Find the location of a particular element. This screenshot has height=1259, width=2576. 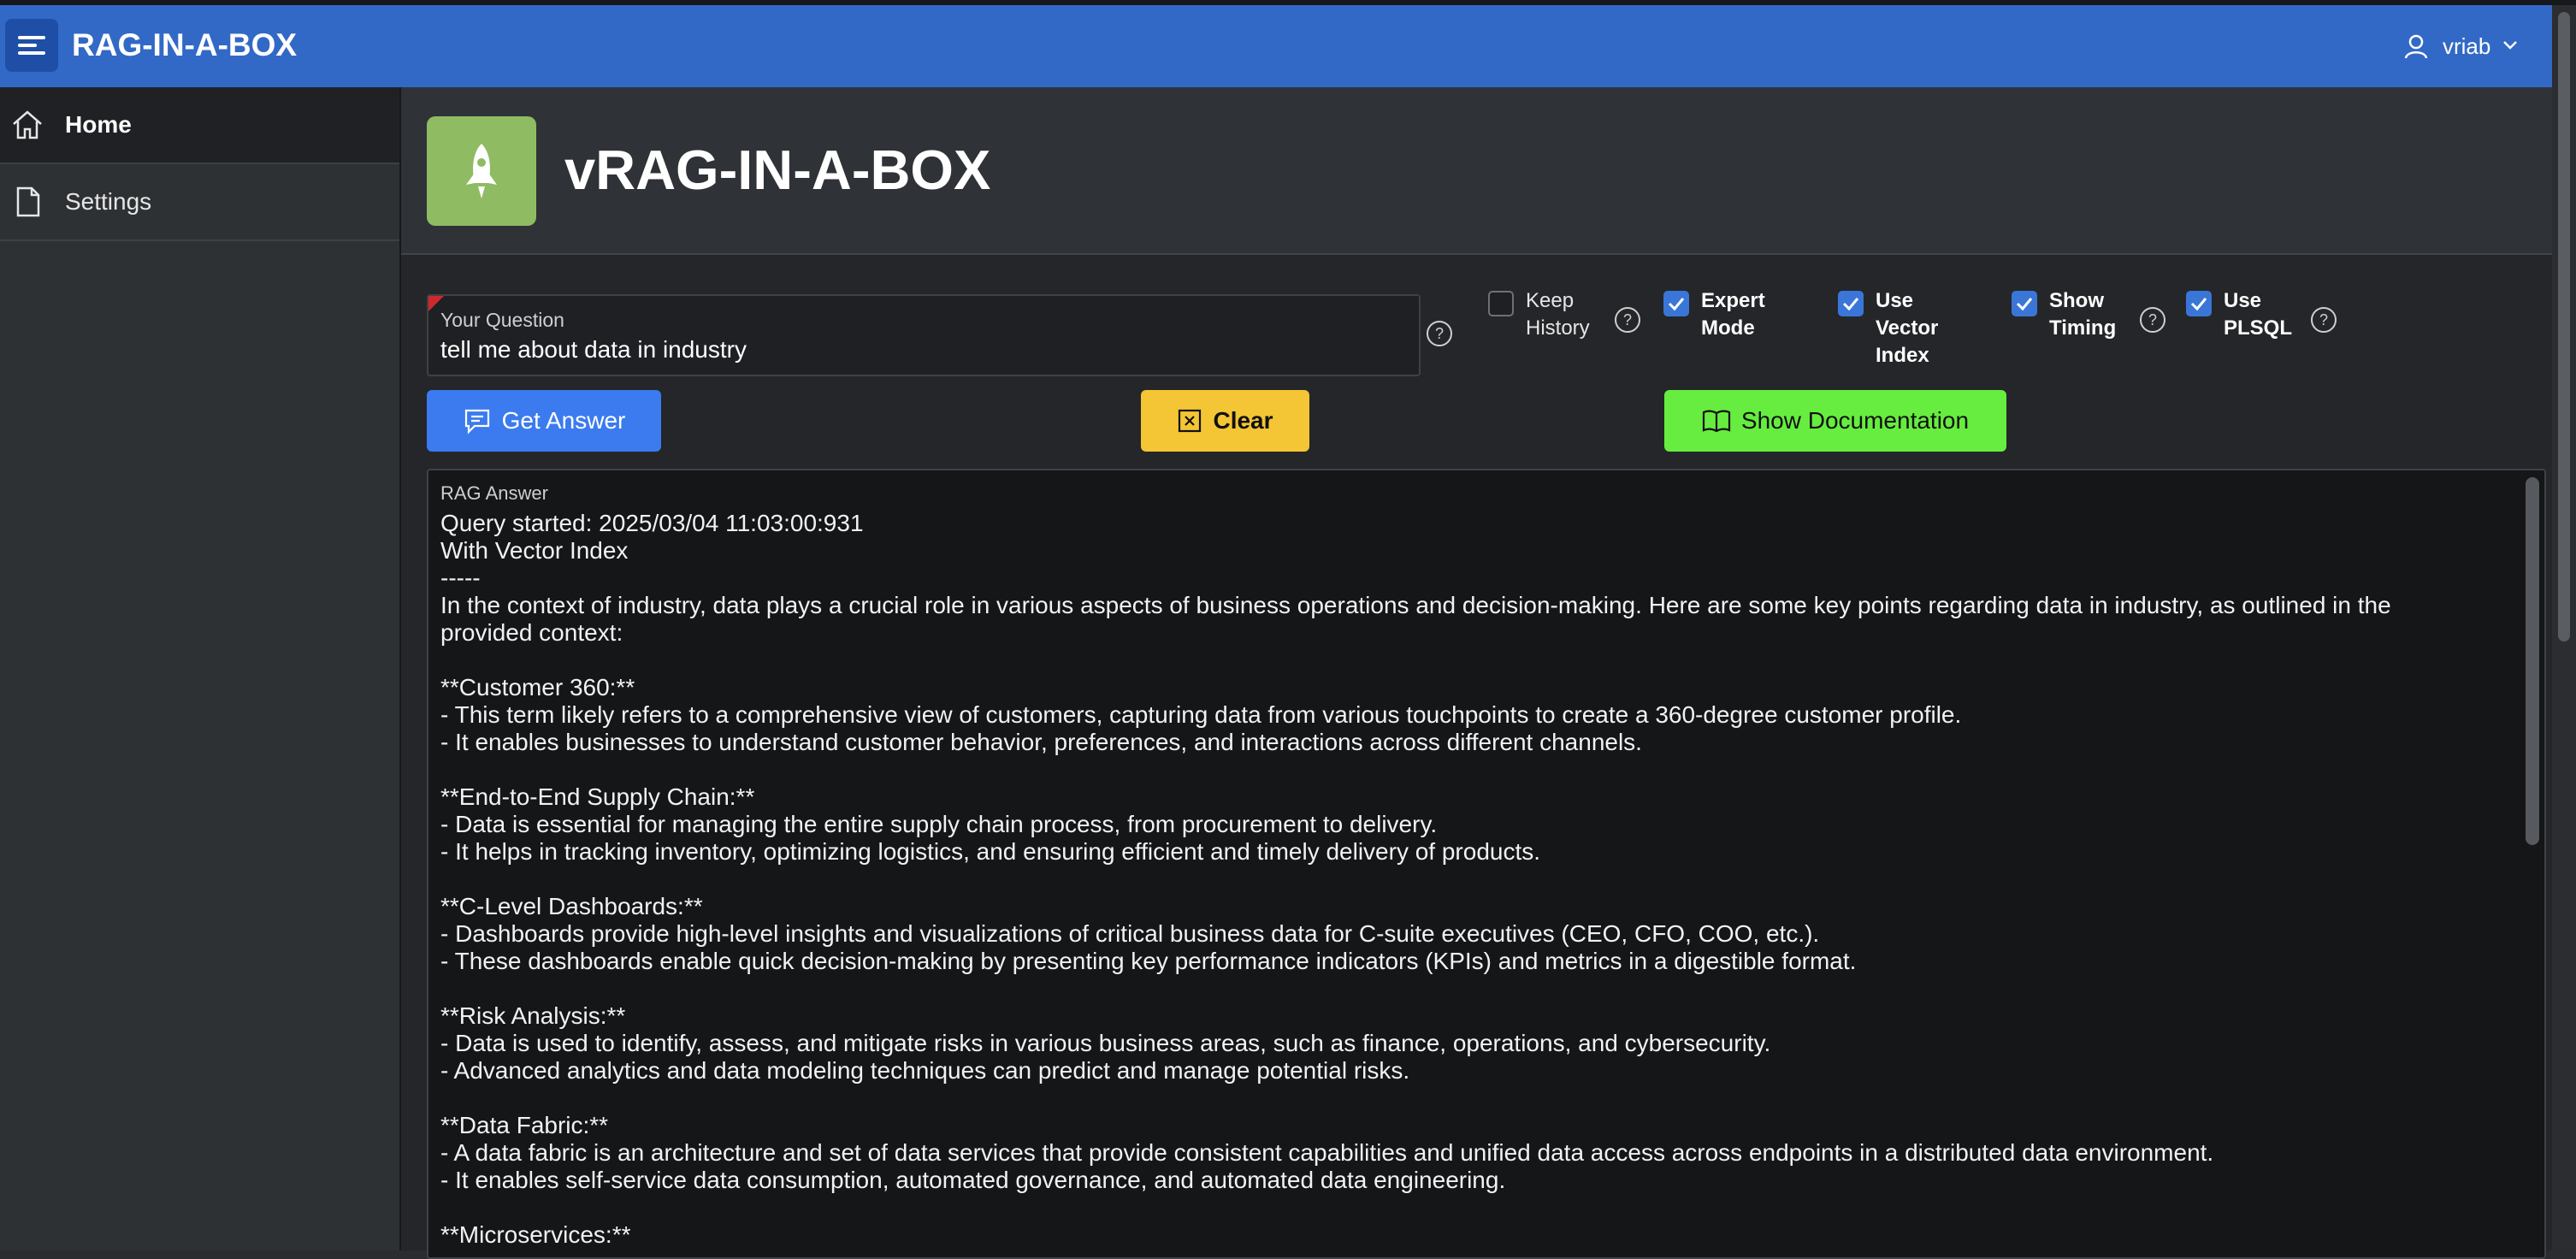

hamburger-icon is located at coordinates (31, 37).